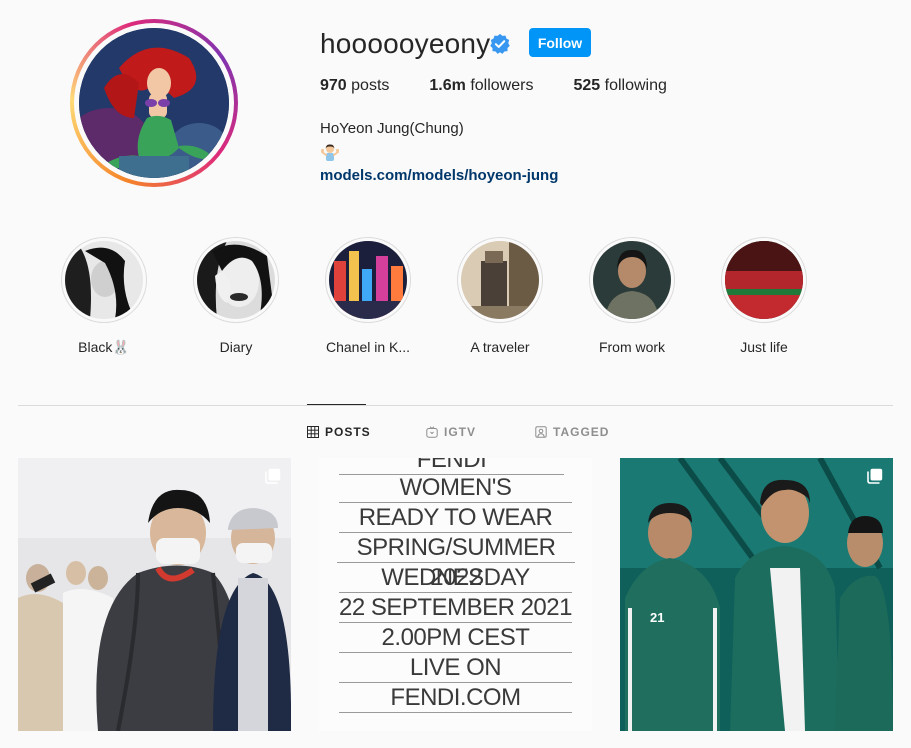 The image size is (911, 748). Describe the element at coordinates (456, 562) in the screenshot. I see `fendi-line: SPRING/SUMMER 2022` at that location.